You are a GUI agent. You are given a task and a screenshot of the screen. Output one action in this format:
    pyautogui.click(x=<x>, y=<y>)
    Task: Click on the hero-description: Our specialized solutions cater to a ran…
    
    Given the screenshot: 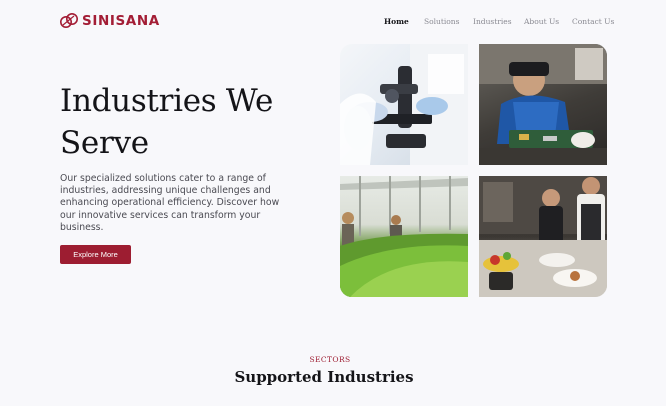 What is the action you would take?
    pyautogui.click(x=170, y=203)
    